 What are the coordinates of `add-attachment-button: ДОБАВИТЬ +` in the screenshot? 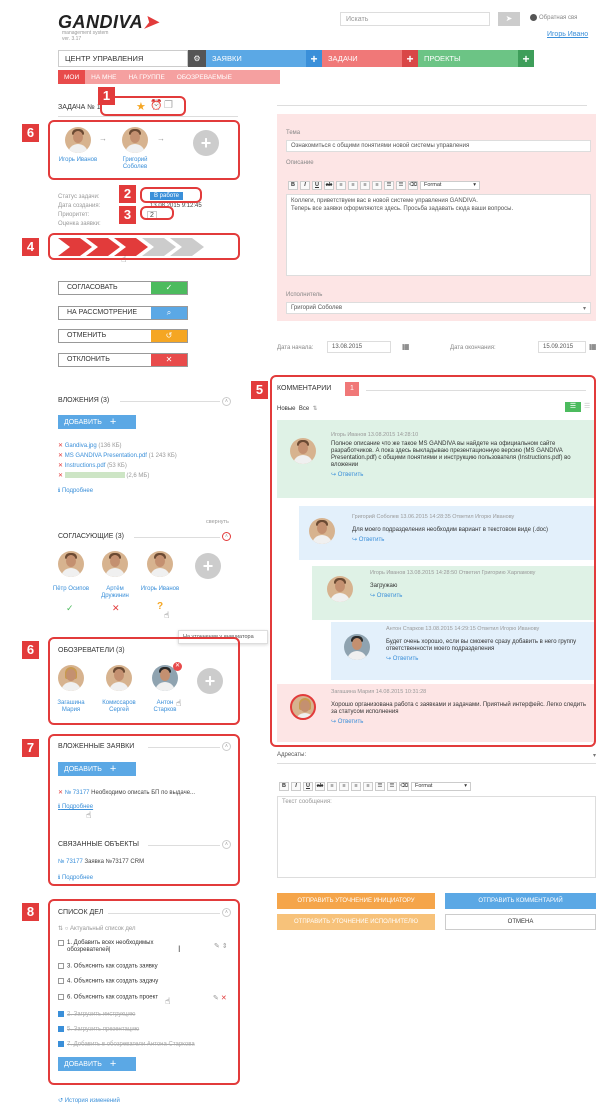 It's located at (97, 422).